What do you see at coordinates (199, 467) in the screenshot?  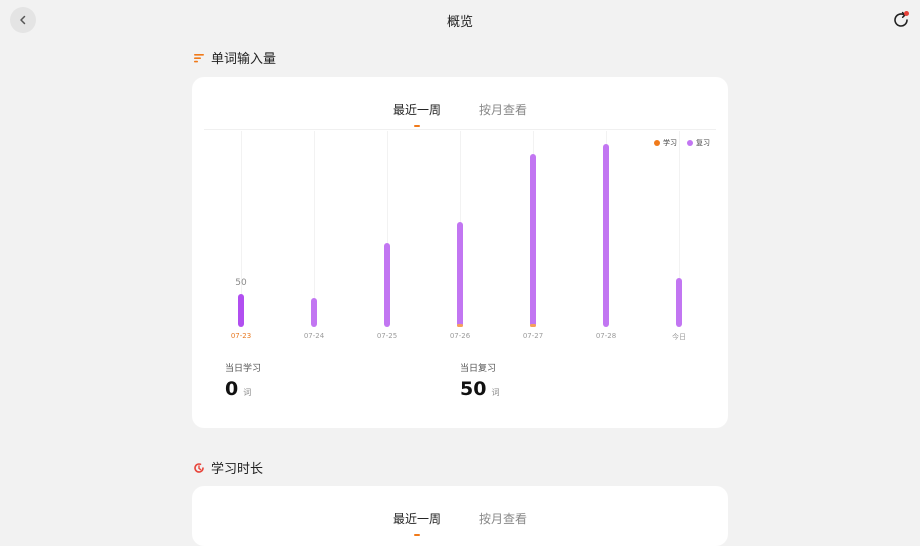 I see `timer-icon` at bounding box center [199, 467].